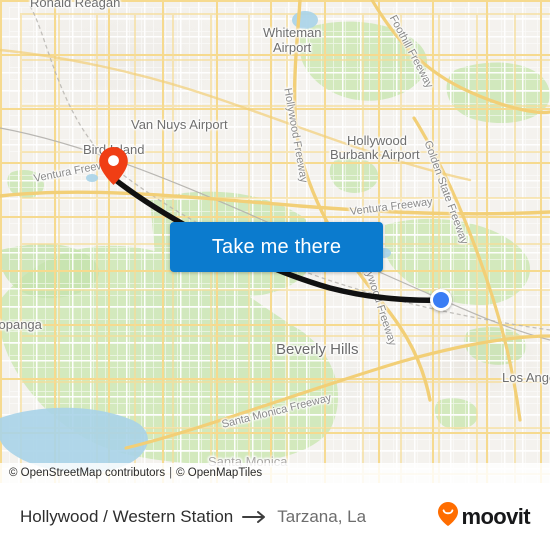 The image size is (550, 550). What do you see at coordinates (255, 517) in the screenshot?
I see `arrow-right-icon` at bounding box center [255, 517].